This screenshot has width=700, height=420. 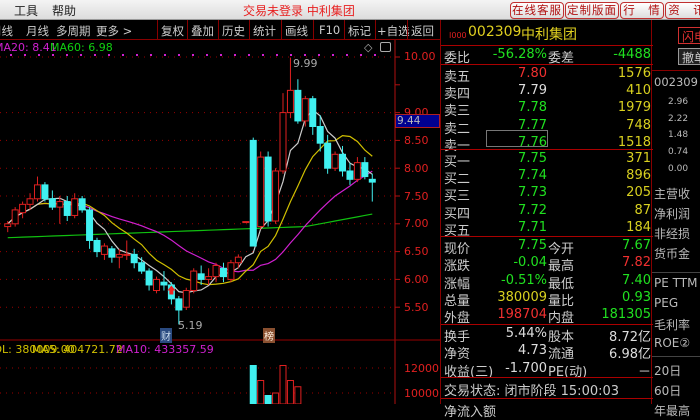 I want to click on price-tick: 8.50, so click(x=416, y=140).